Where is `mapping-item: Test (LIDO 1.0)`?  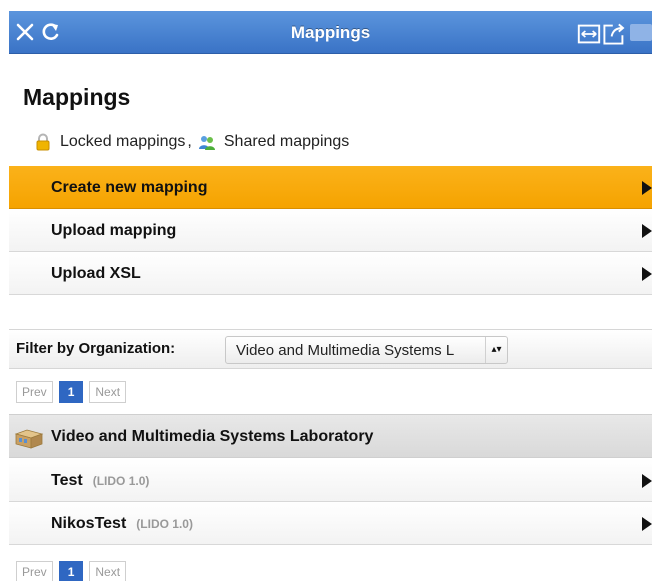
mapping-item: Test (LIDO 1.0) is located at coordinates (330, 480).